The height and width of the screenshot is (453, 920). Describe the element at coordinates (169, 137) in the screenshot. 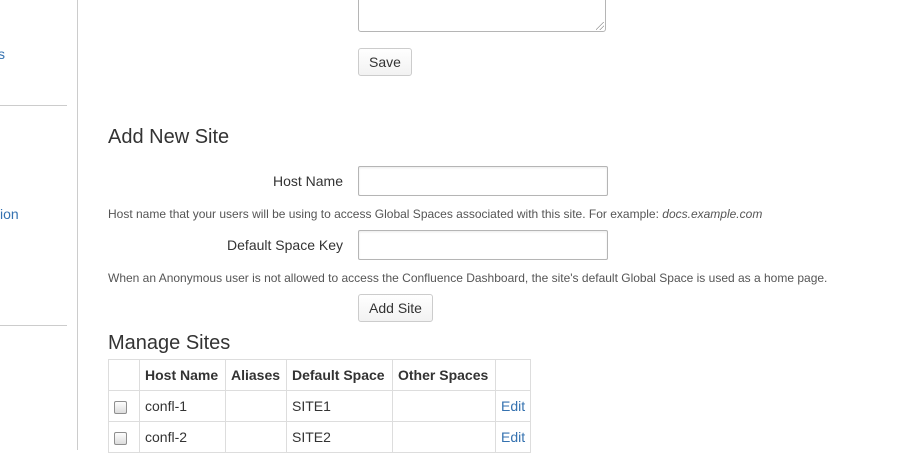

I see `add-new-site-heading: Add New Site` at that location.